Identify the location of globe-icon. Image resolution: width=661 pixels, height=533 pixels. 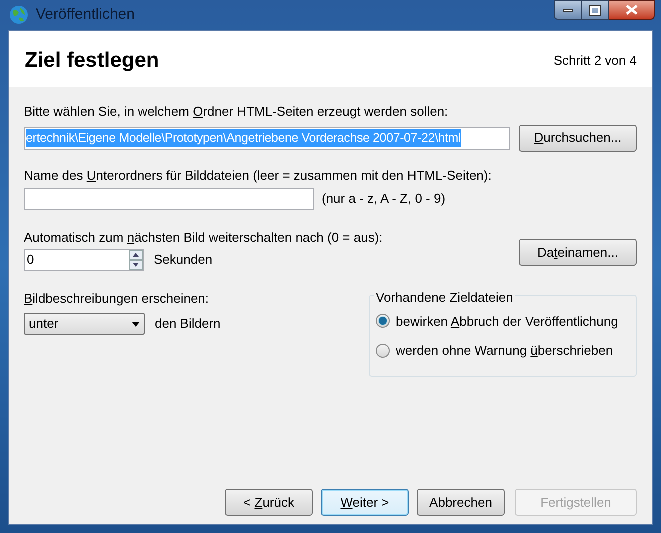
(19, 15).